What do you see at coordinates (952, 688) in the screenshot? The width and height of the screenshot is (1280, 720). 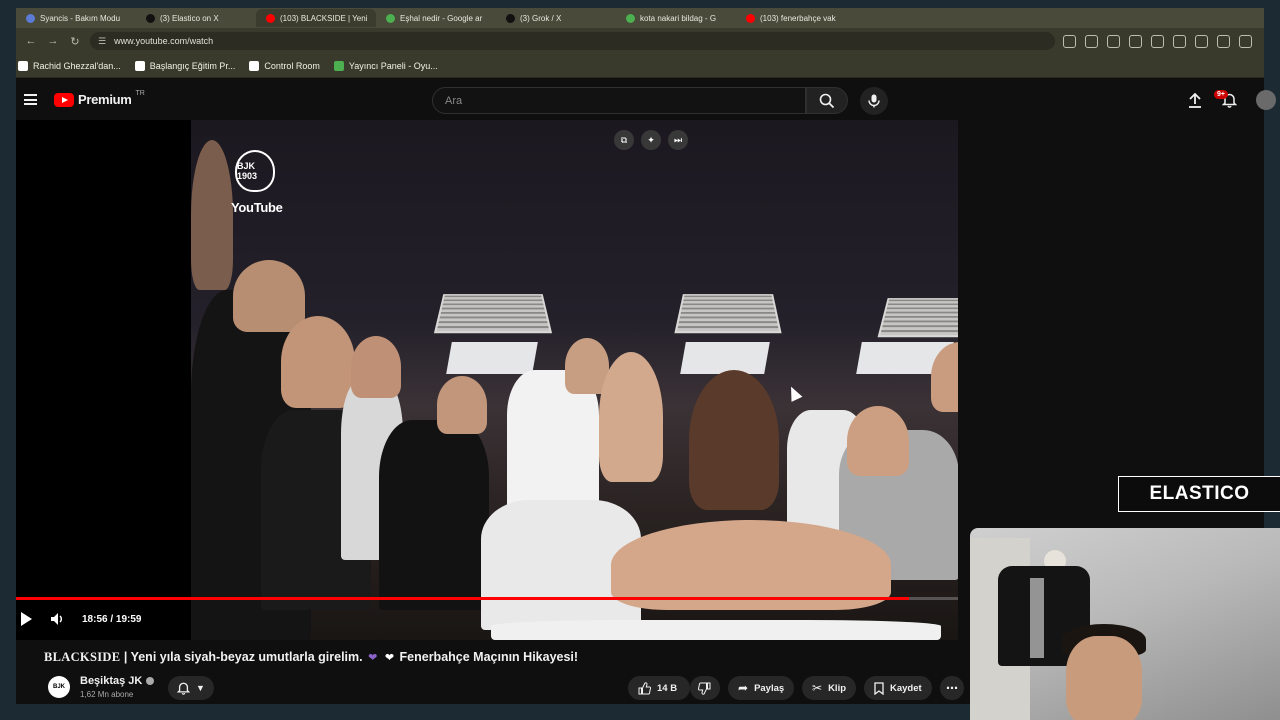 I see `more-actions-icon: ⋯` at bounding box center [952, 688].